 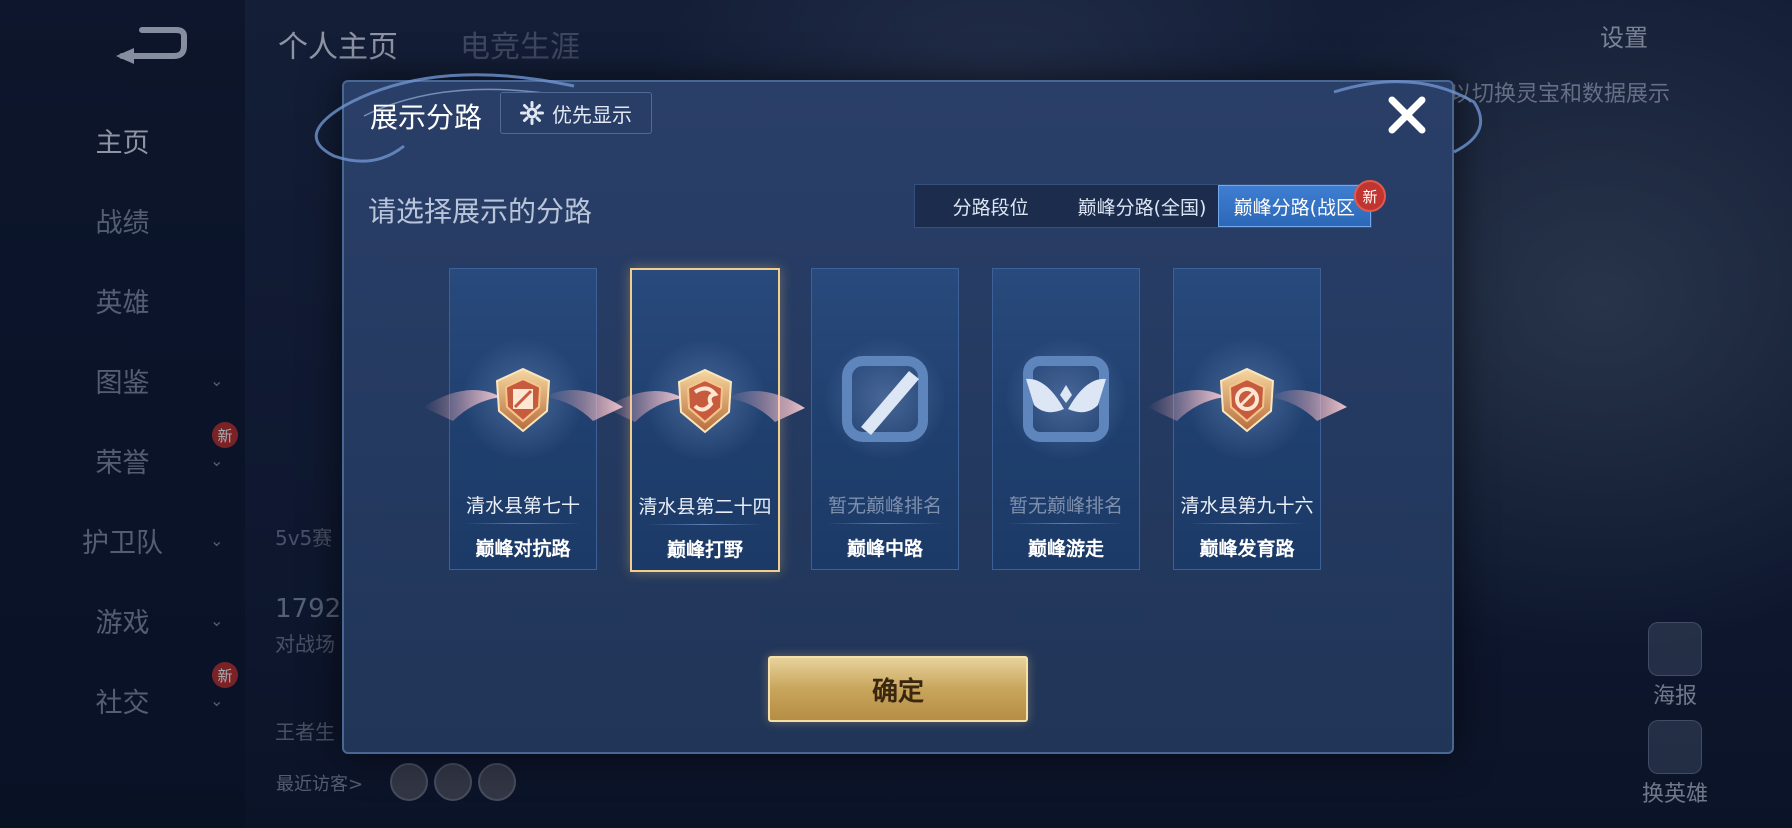 I want to click on select-lane-prompt: 请选择展示的分路, so click(x=480, y=211).